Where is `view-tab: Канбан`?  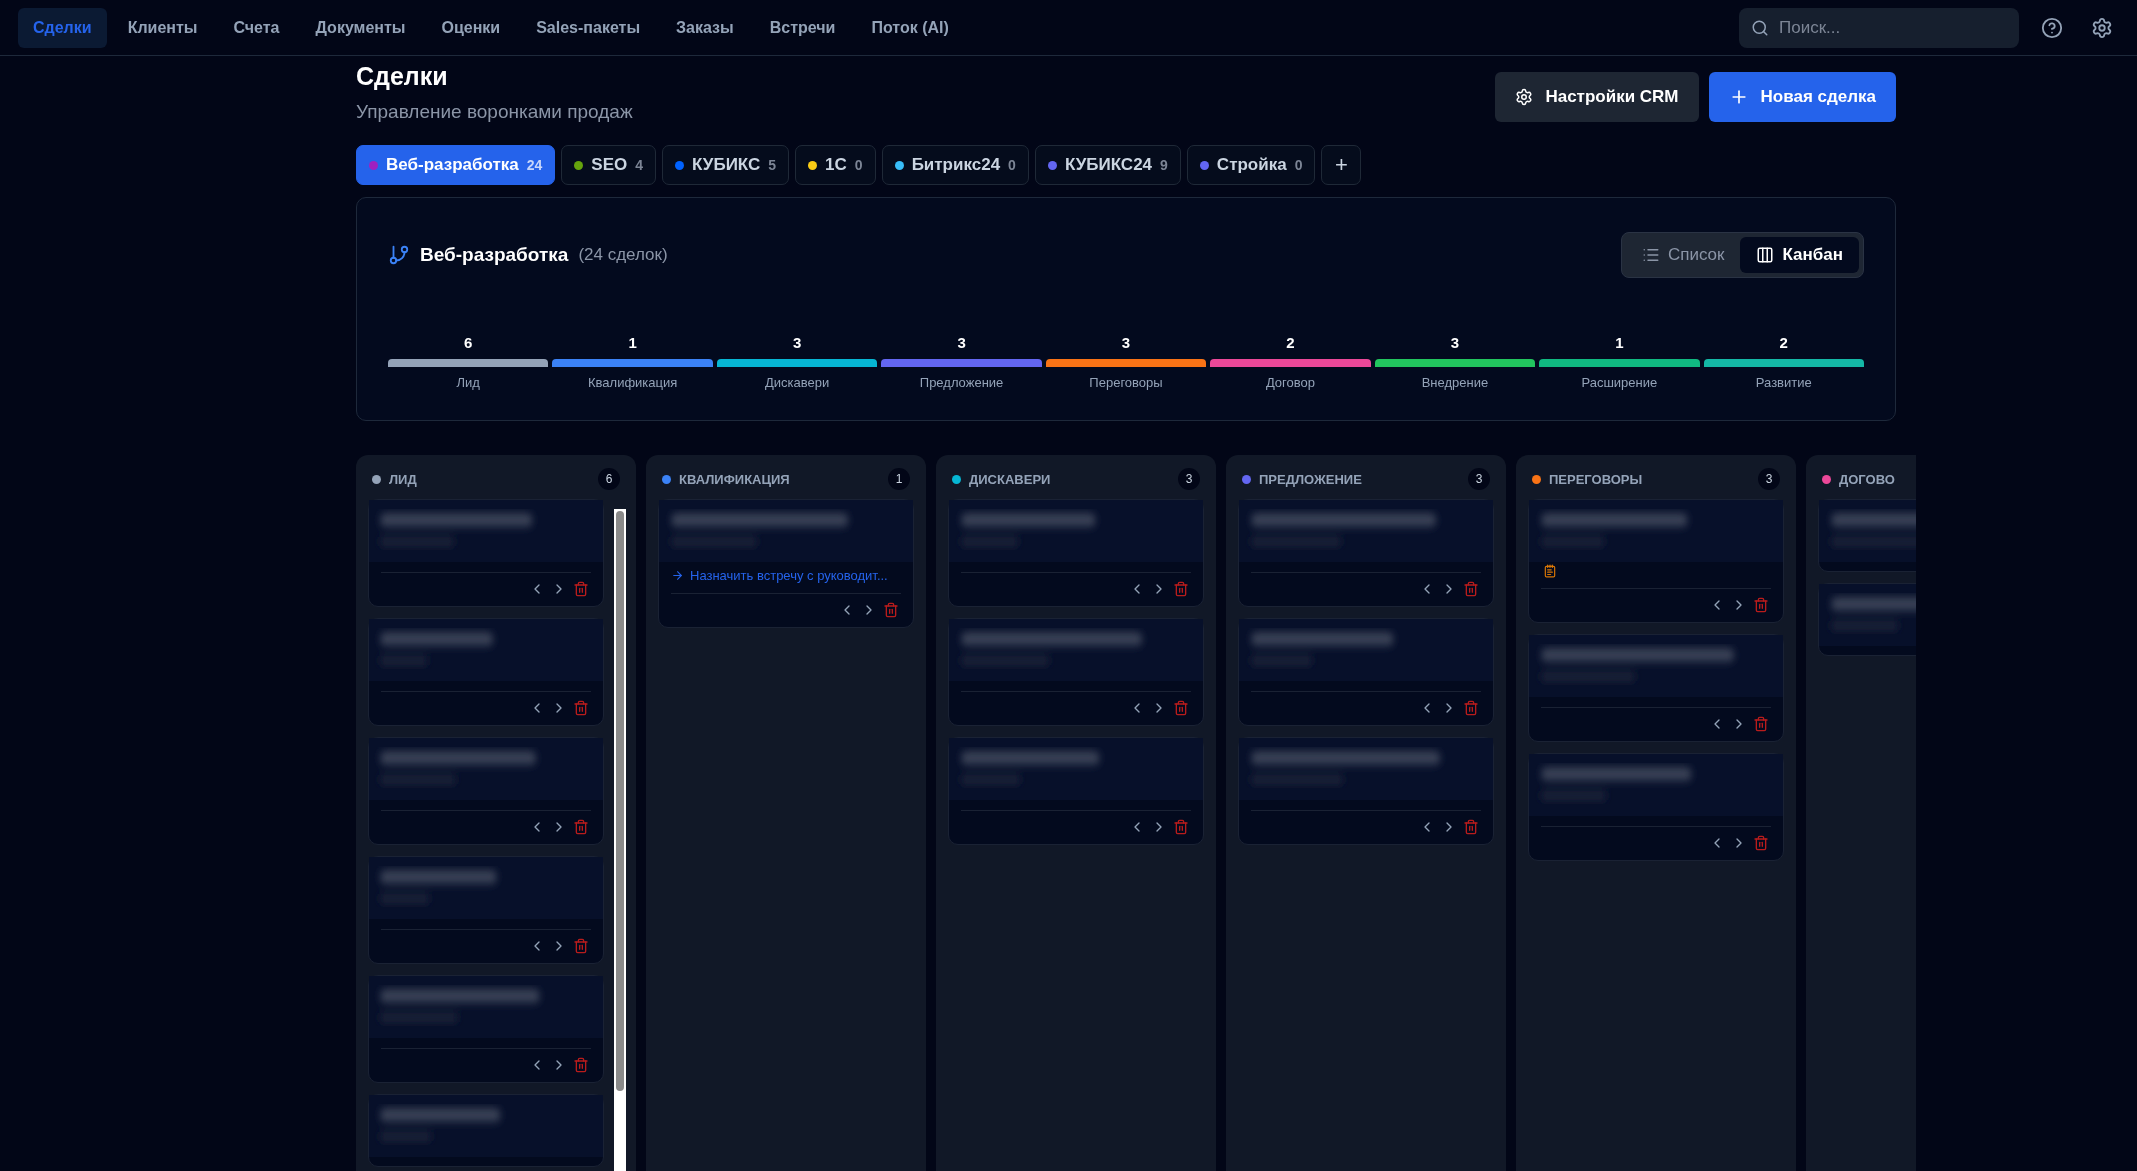
view-tab: Канбан is located at coordinates (1799, 255).